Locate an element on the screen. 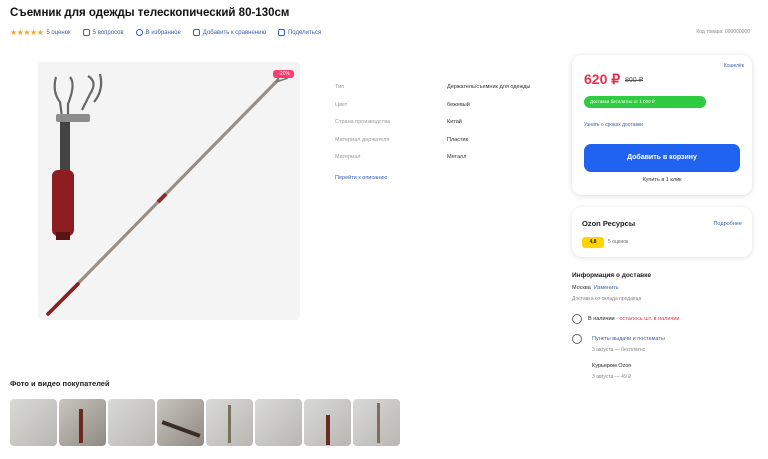 The width and height of the screenshot is (768, 459). spec-row: Тип Держатель/съемник для одежды is located at coordinates (433, 87).